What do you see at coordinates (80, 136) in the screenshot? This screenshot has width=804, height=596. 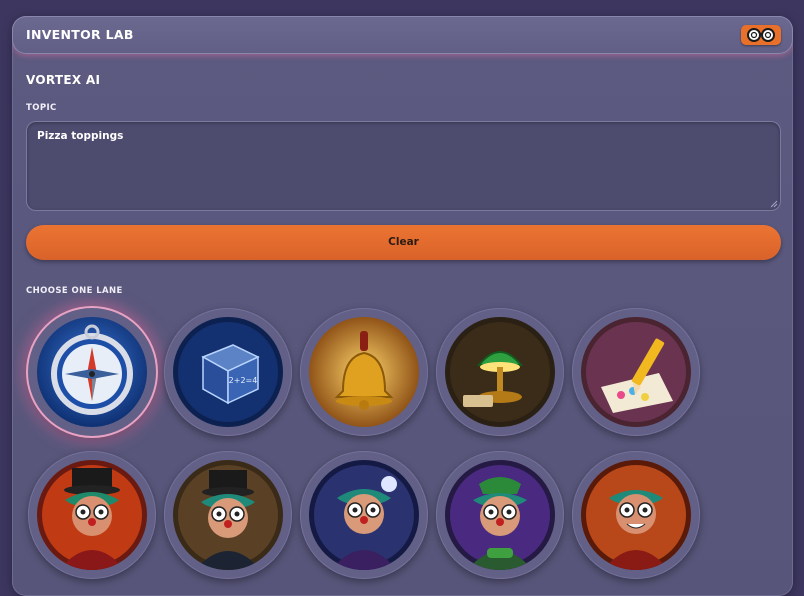 I see `topic-value: Pizza toppings` at bounding box center [80, 136].